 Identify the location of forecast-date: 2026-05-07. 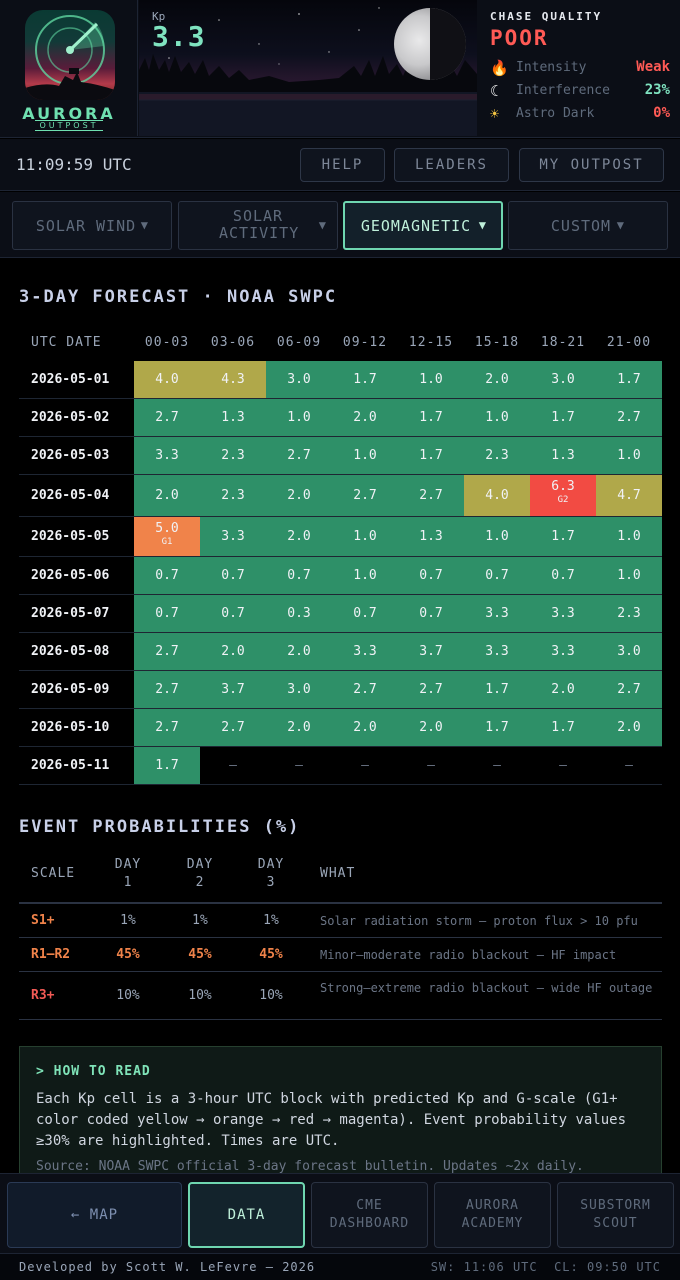
(70, 613).